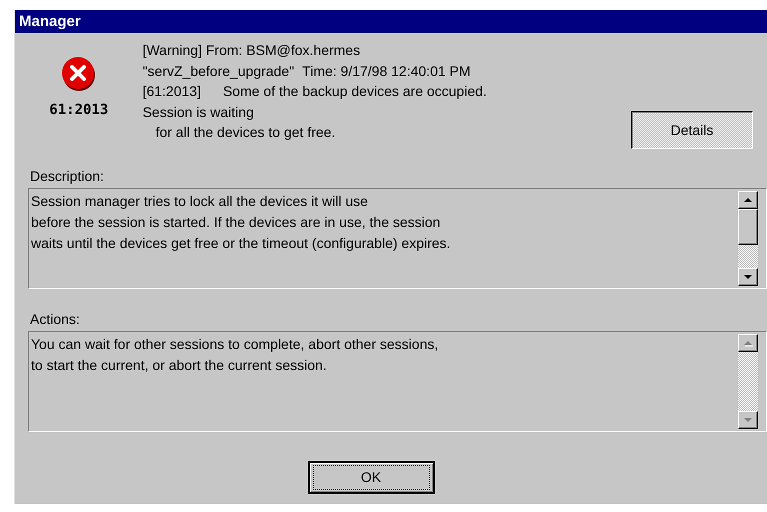 The height and width of the screenshot is (512, 767). I want to click on session-name: "servZ_before_upgrade", so click(218, 71).